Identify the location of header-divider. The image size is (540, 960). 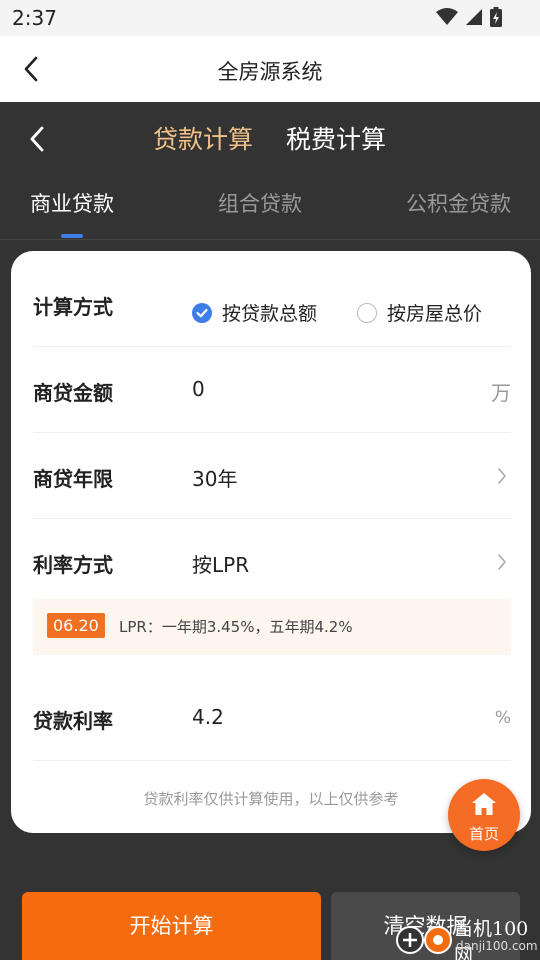
(270, 239).